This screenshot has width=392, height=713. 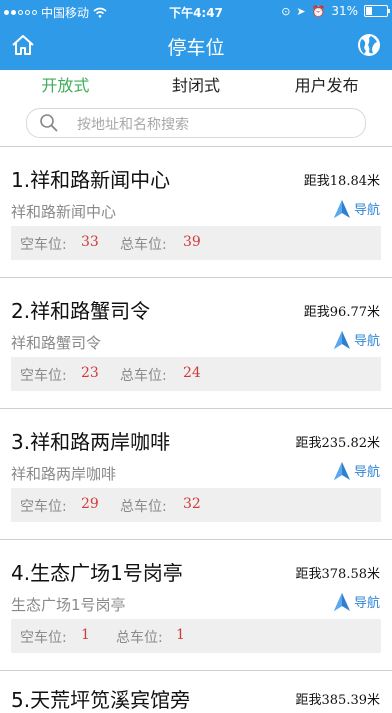 I want to click on list-item: 5.天荒坪笕溪宾馆旁 距我385.39米, so click(x=196, y=691).